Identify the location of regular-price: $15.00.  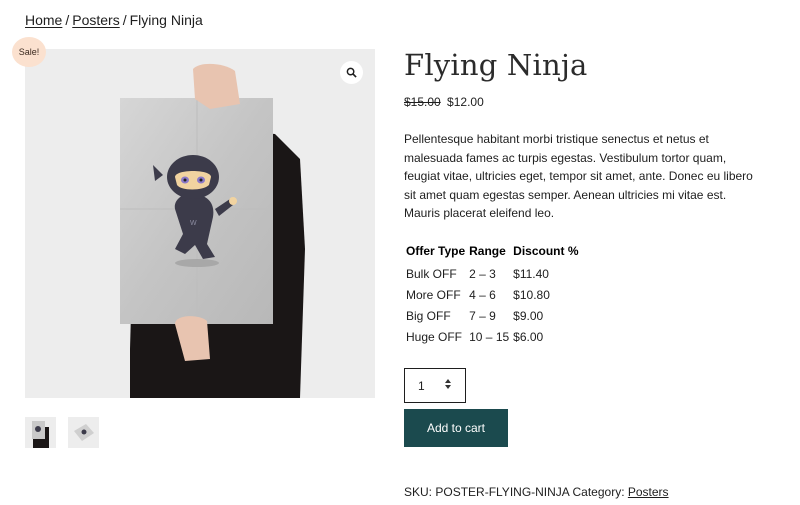
(422, 102).